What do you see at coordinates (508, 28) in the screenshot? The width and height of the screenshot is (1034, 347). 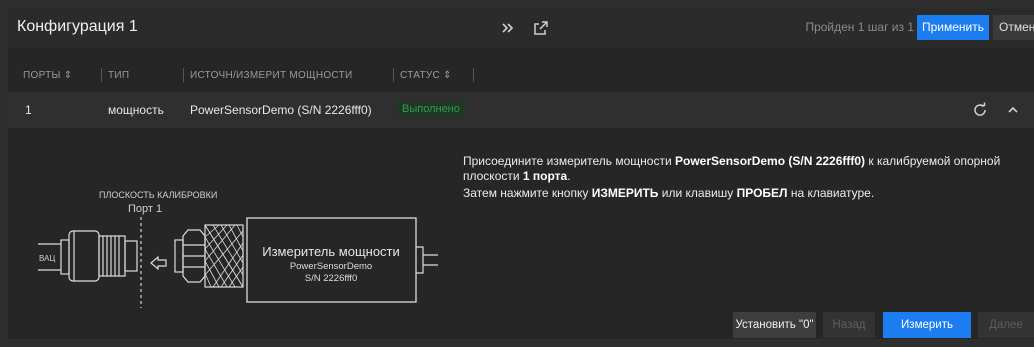 I see `double-chevron-right-icon` at bounding box center [508, 28].